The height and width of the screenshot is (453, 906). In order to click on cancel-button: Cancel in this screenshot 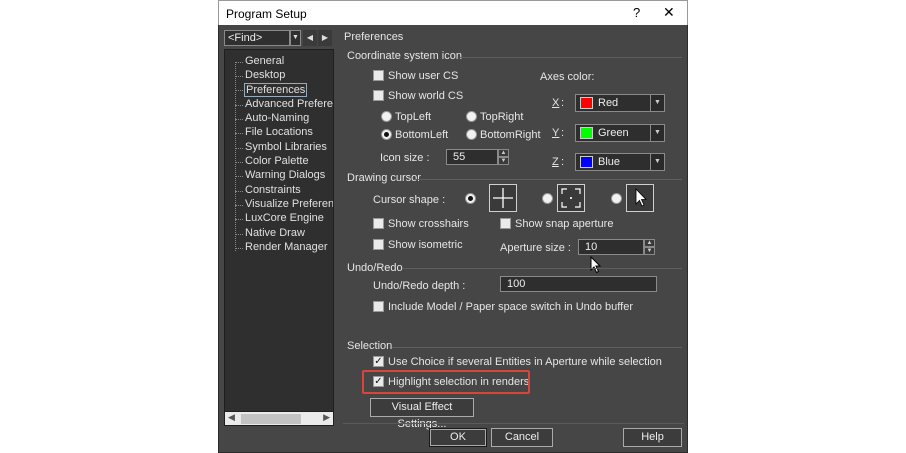, I will do `click(522, 437)`.